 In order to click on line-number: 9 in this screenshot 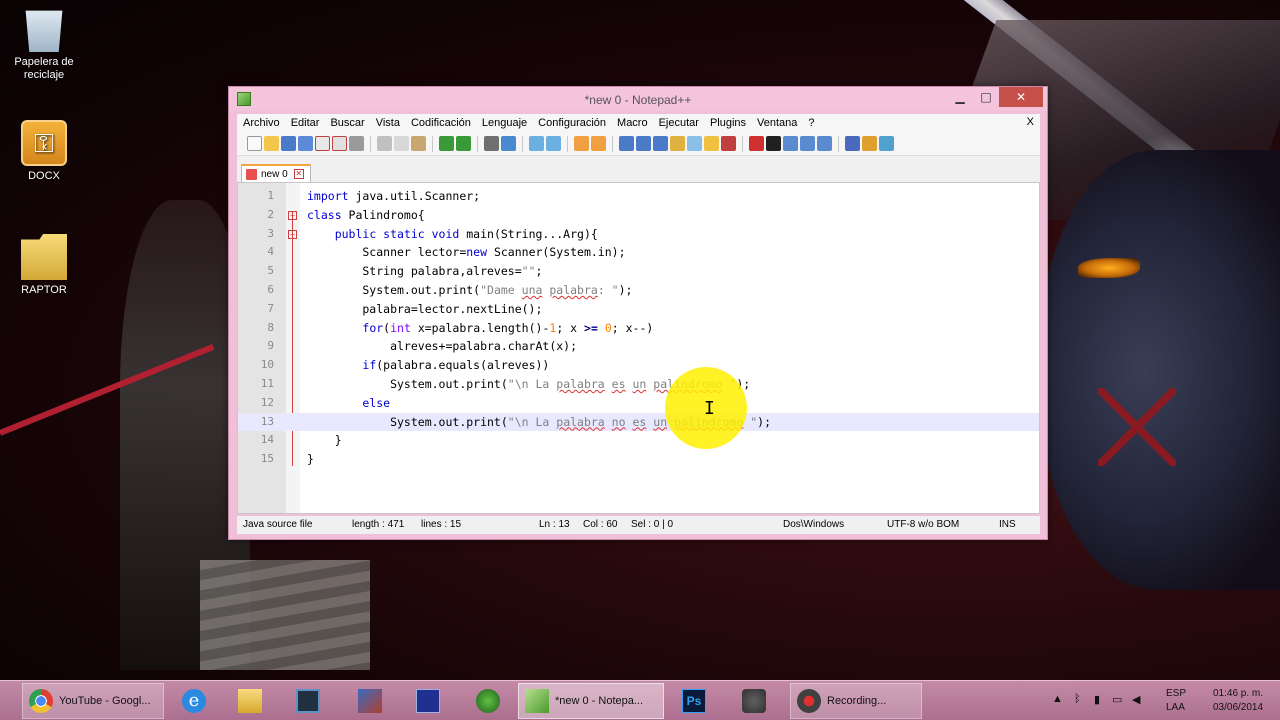, I will do `click(270, 346)`.